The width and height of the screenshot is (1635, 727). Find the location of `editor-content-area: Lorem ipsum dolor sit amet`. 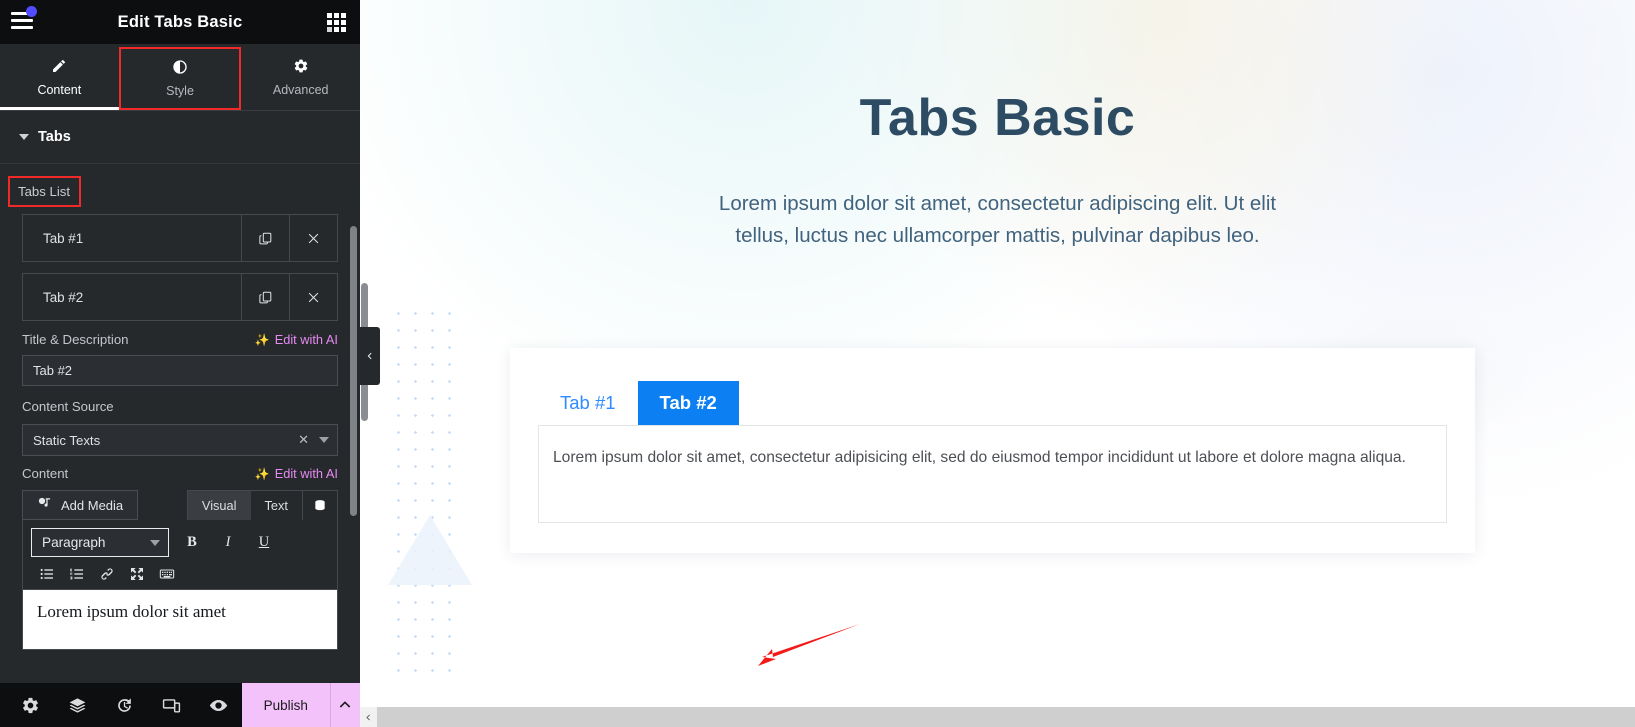

editor-content-area: Lorem ipsum dolor sit amet is located at coordinates (180, 620).